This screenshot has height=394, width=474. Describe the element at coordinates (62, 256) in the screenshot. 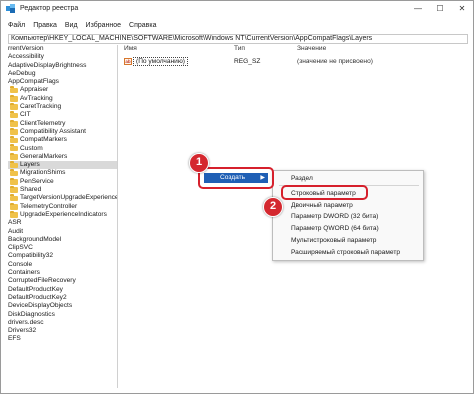

I see `tree-item: Compatibility32` at that location.